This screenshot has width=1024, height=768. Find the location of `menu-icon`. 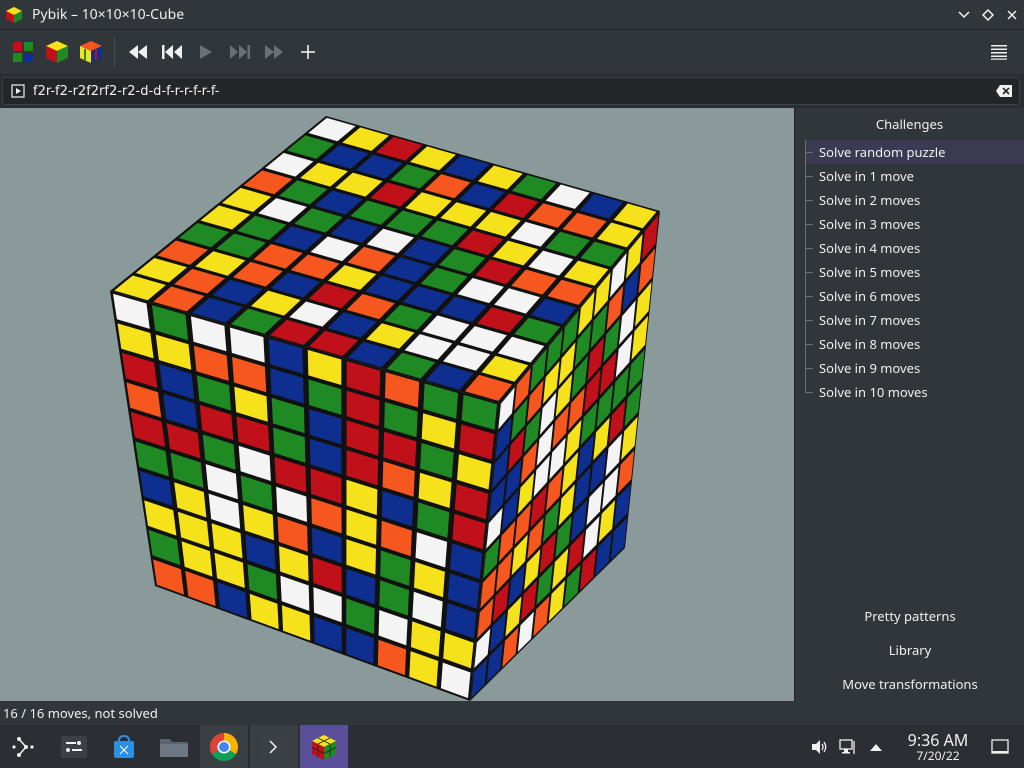

menu-icon is located at coordinates (999, 52).